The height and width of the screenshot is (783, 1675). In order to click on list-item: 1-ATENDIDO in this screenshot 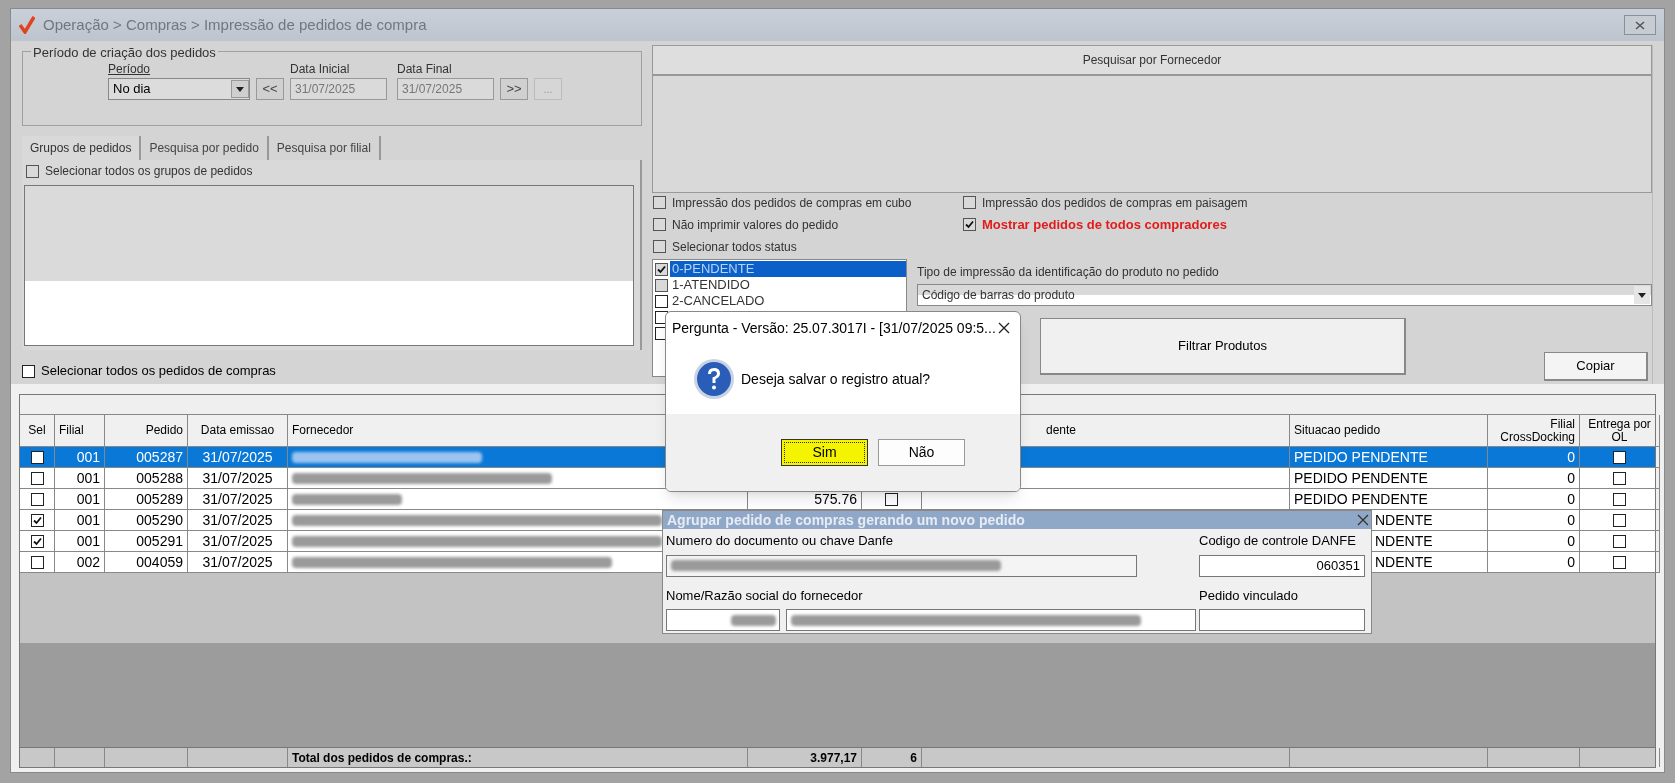, I will do `click(788, 285)`.